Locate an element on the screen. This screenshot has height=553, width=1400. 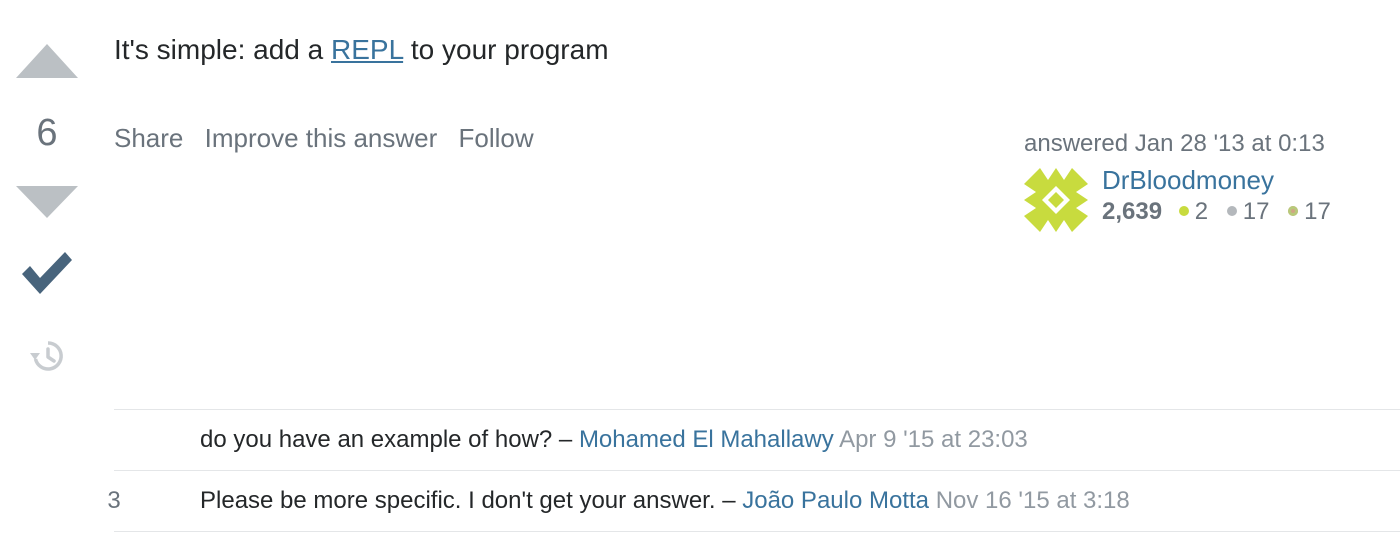
history-icon is located at coordinates (46, 356).